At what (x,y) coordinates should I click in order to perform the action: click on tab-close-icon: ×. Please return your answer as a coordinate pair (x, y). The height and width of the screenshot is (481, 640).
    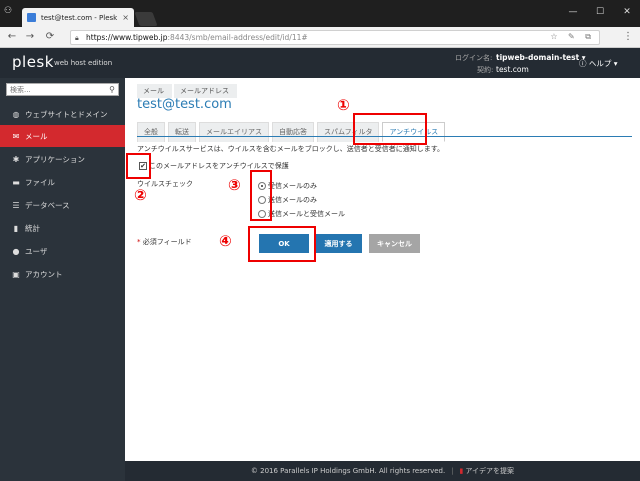
    Looking at the image, I should click on (125, 17).